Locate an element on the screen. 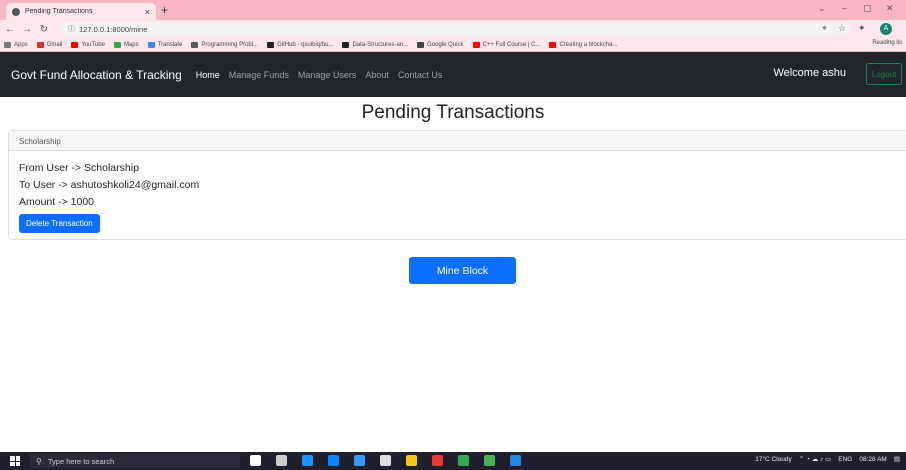 The height and width of the screenshot is (470, 906). bookmark-item: YouTube is located at coordinates (88, 44).